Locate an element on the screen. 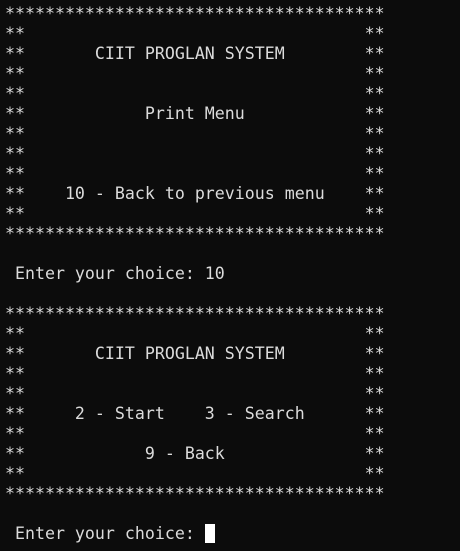 The width and height of the screenshot is (460, 551). menu-option-back-previous: ** 10 - Back to previous menu ** is located at coordinates (195, 193).